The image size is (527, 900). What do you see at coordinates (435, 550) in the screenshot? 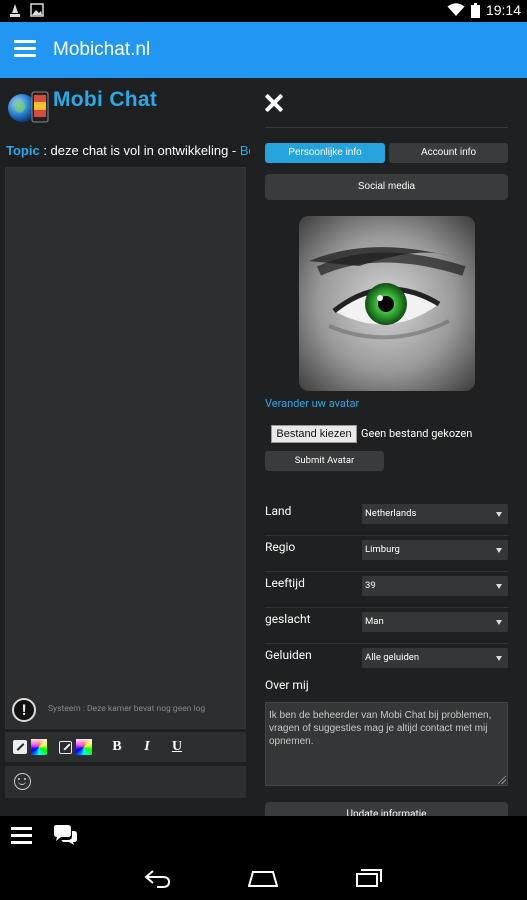
I see `region-select: Limburg` at bounding box center [435, 550].